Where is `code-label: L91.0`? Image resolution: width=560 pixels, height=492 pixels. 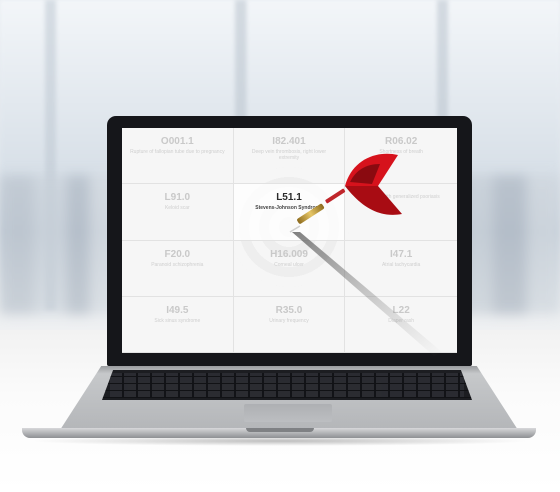
code-label: L91.0 is located at coordinates (177, 198).